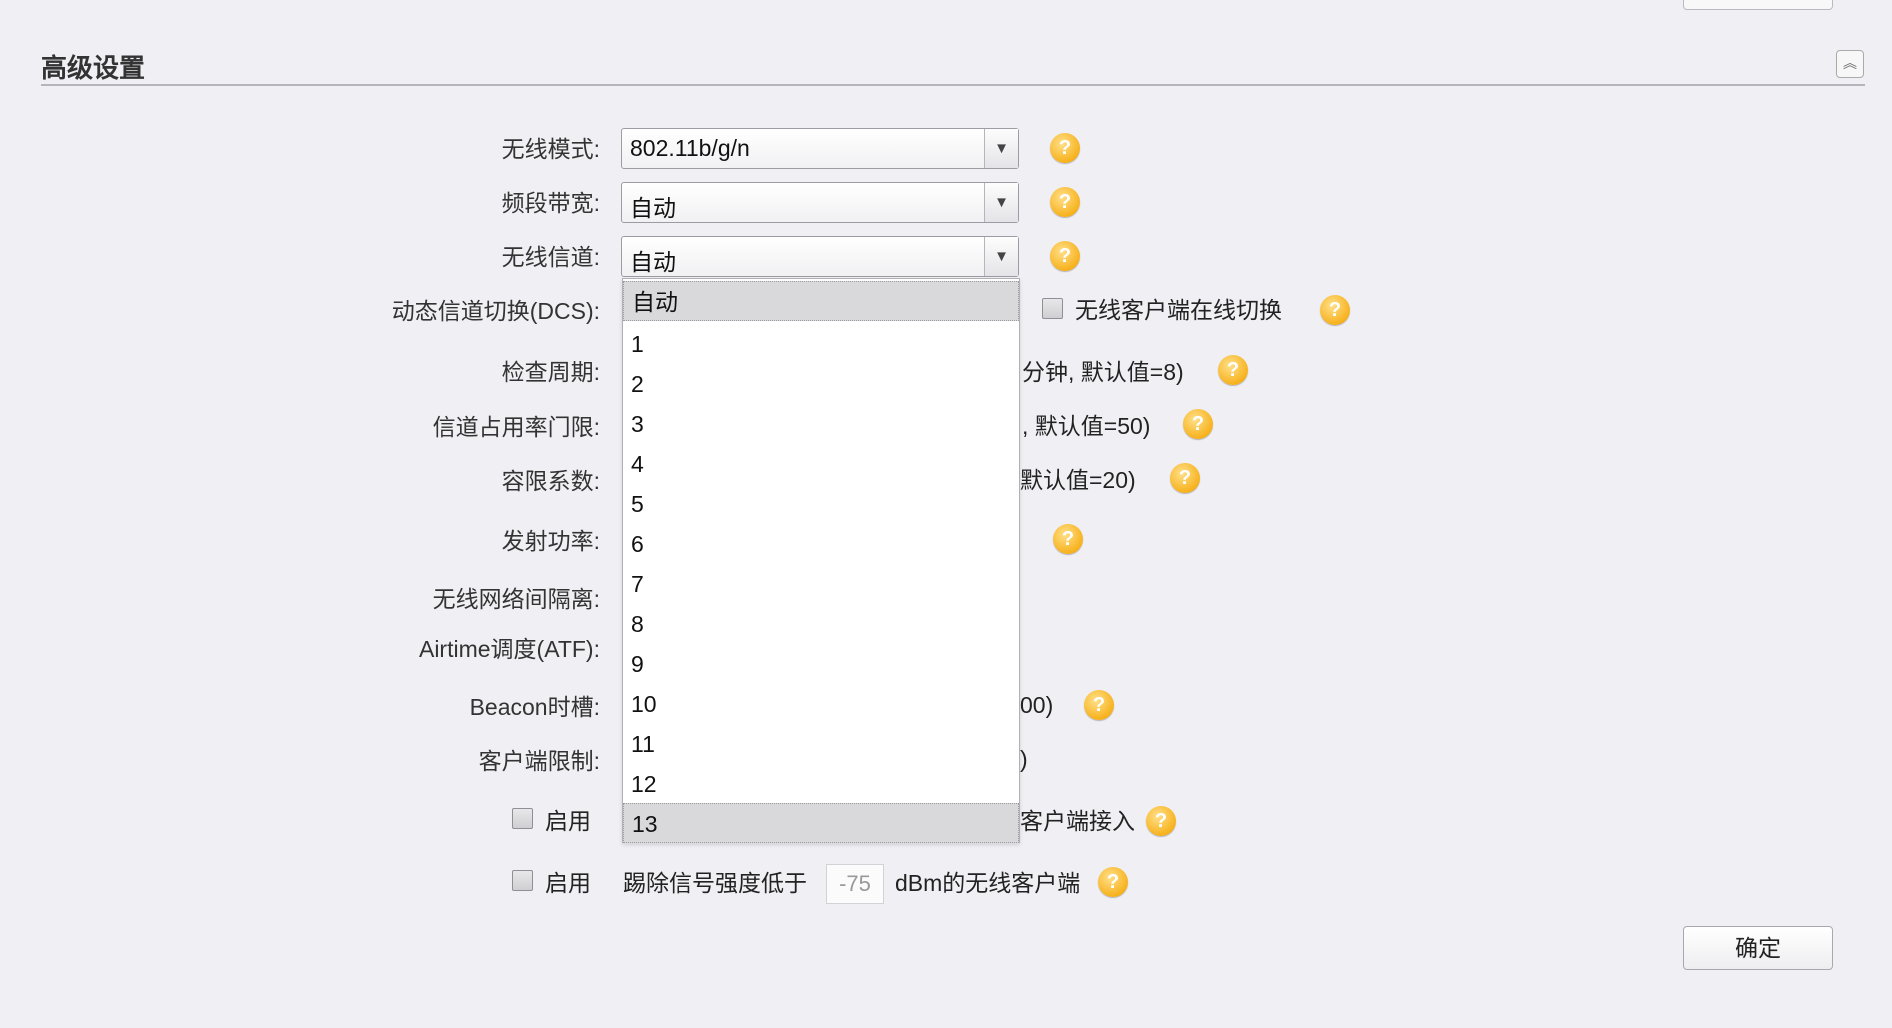  Describe the element at coordinates (855, 884) in the screenshot. I see `signal-threshold-input: -75` at that location.